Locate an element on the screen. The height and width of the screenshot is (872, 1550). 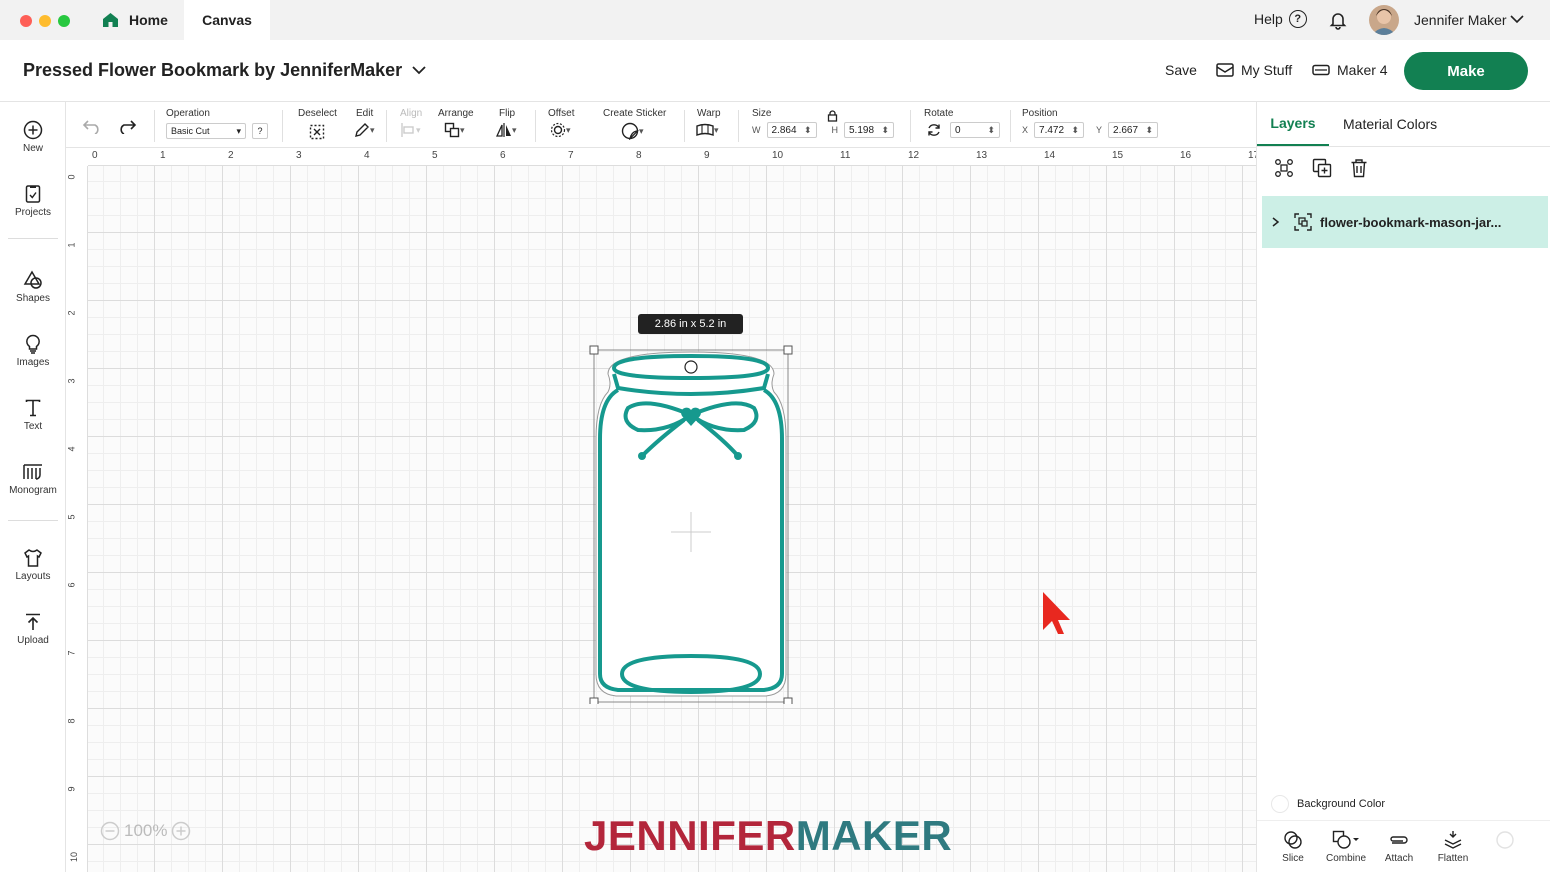
projects-button: Projects is located at coordinates (33, 201).